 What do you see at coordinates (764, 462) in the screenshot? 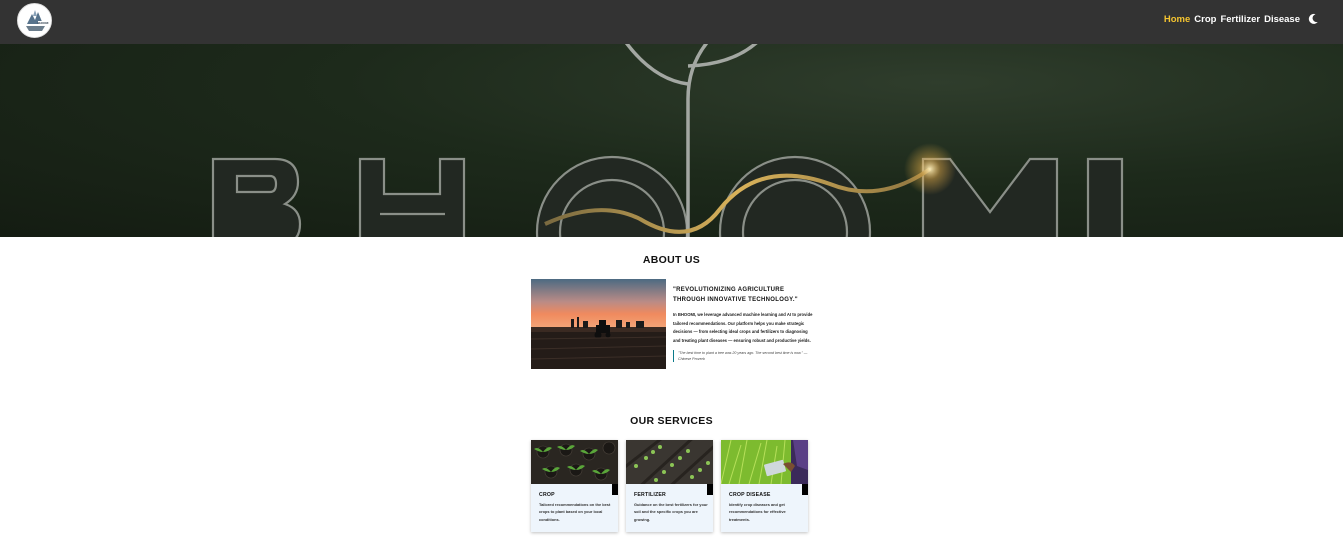
I see `field-tablet-photo` at bounding box center [764, 462].